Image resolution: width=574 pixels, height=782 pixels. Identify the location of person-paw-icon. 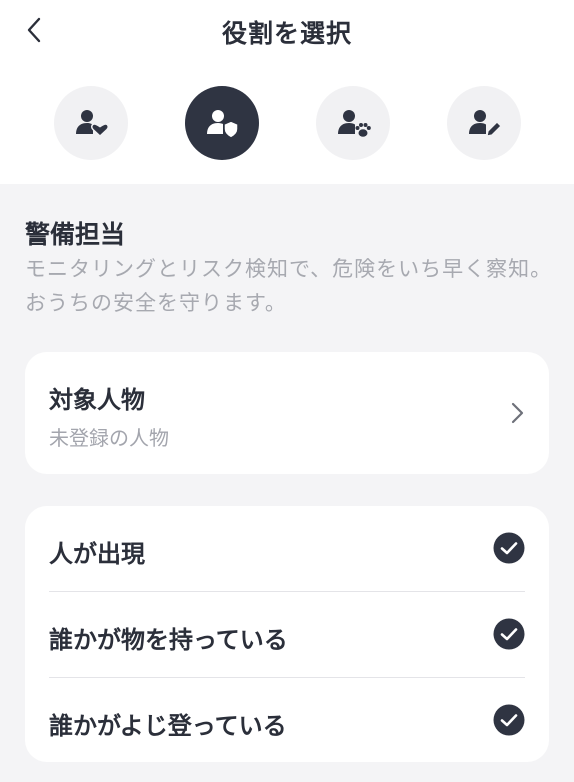
(354, 123).